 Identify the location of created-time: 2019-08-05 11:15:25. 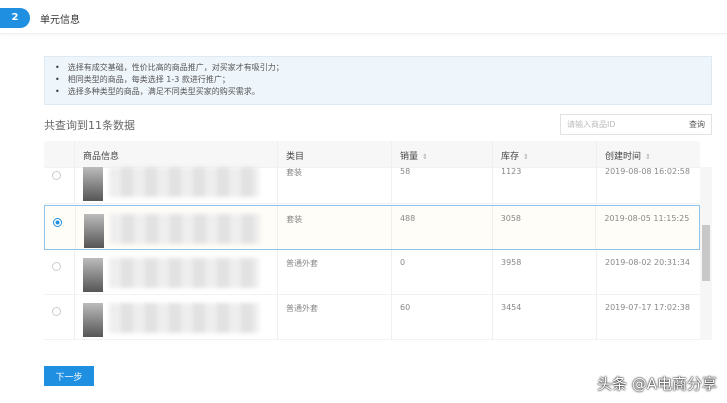
(647, 218).